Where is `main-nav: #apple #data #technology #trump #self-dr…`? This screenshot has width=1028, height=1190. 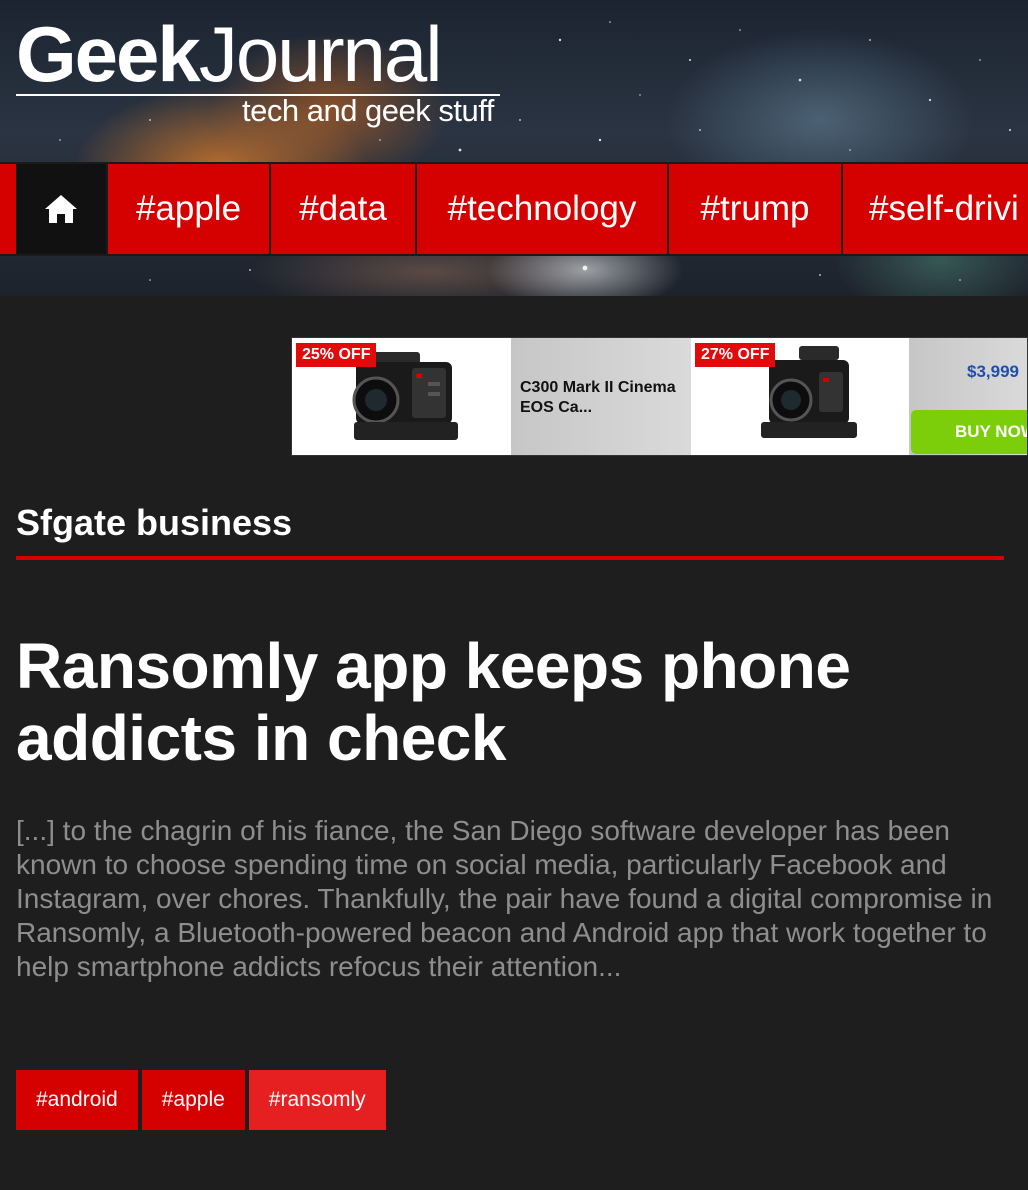
main-nav: #apple #data #technology #trump #self-dr… is located at coordinates (514, 209).